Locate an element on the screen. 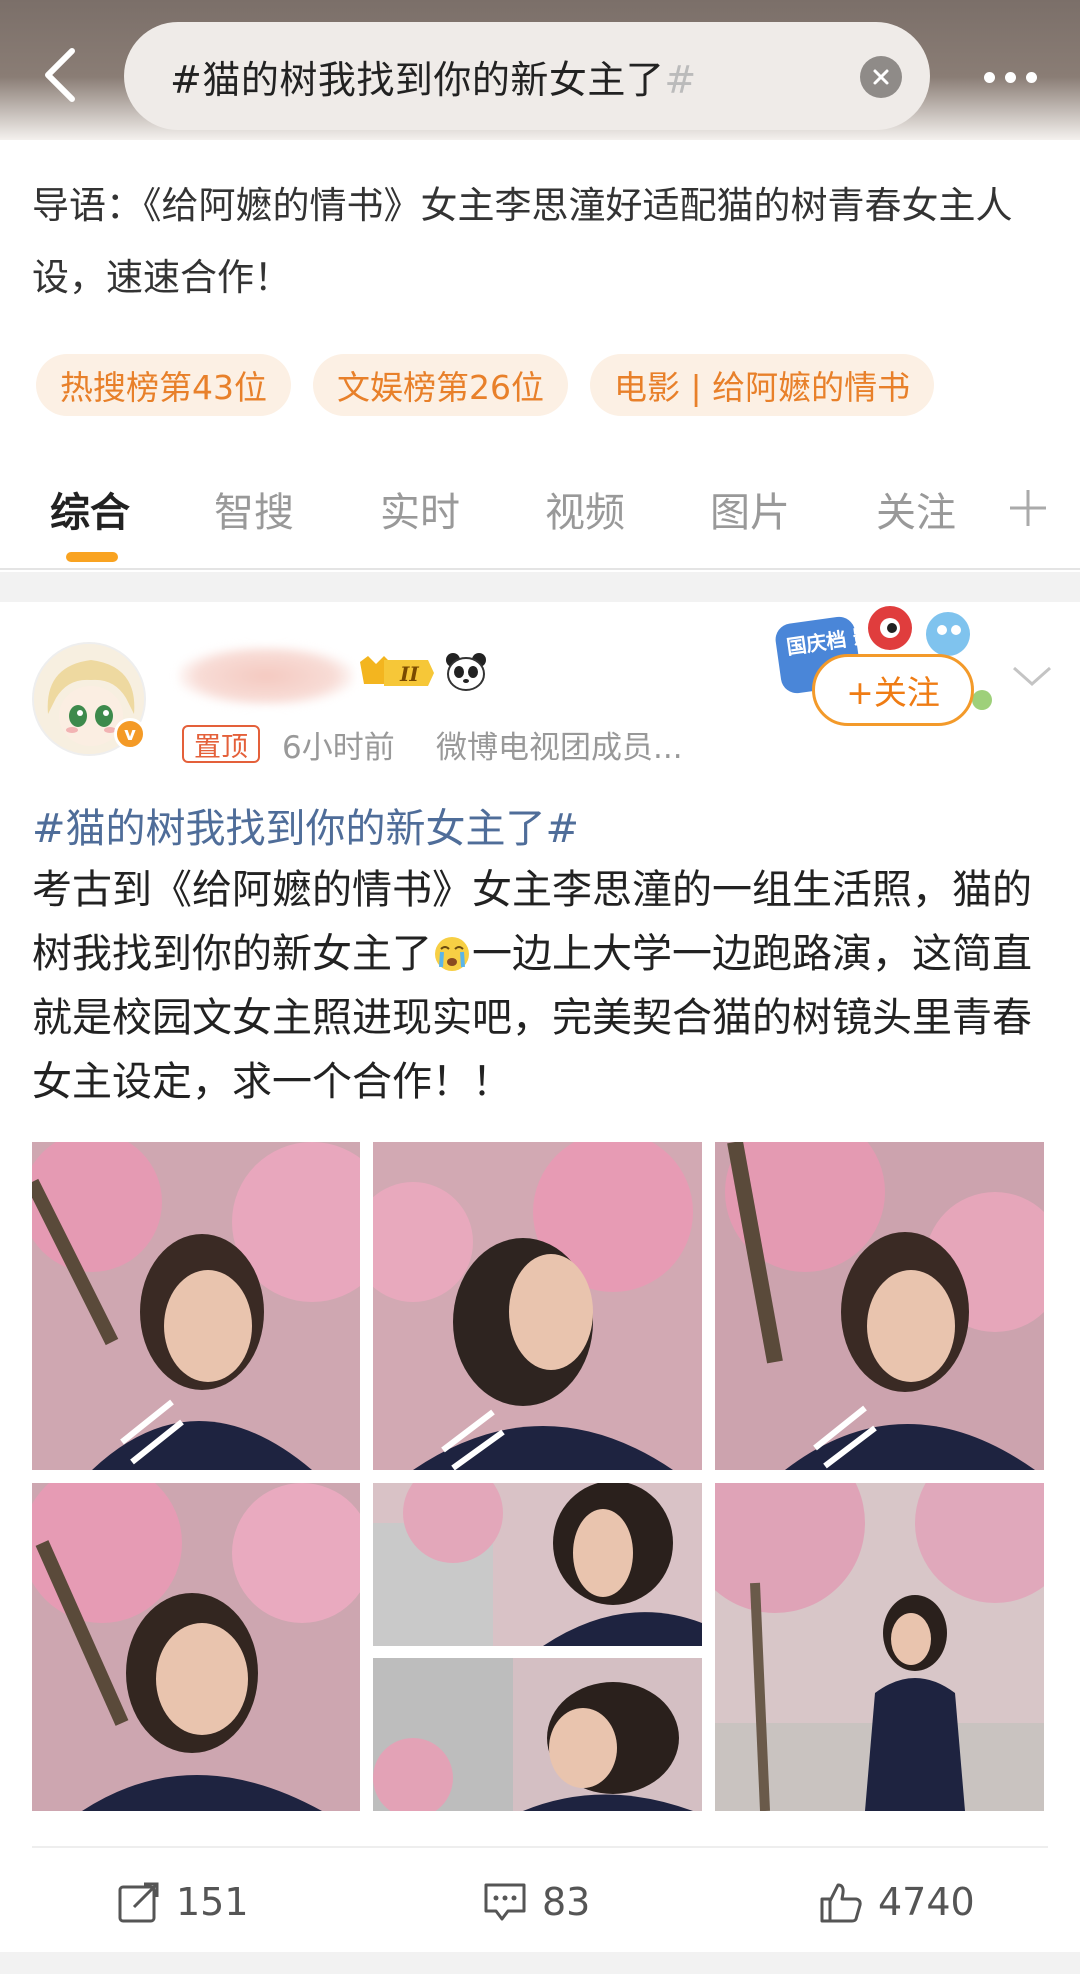  share-icon is located at coordinates (138, 1902).